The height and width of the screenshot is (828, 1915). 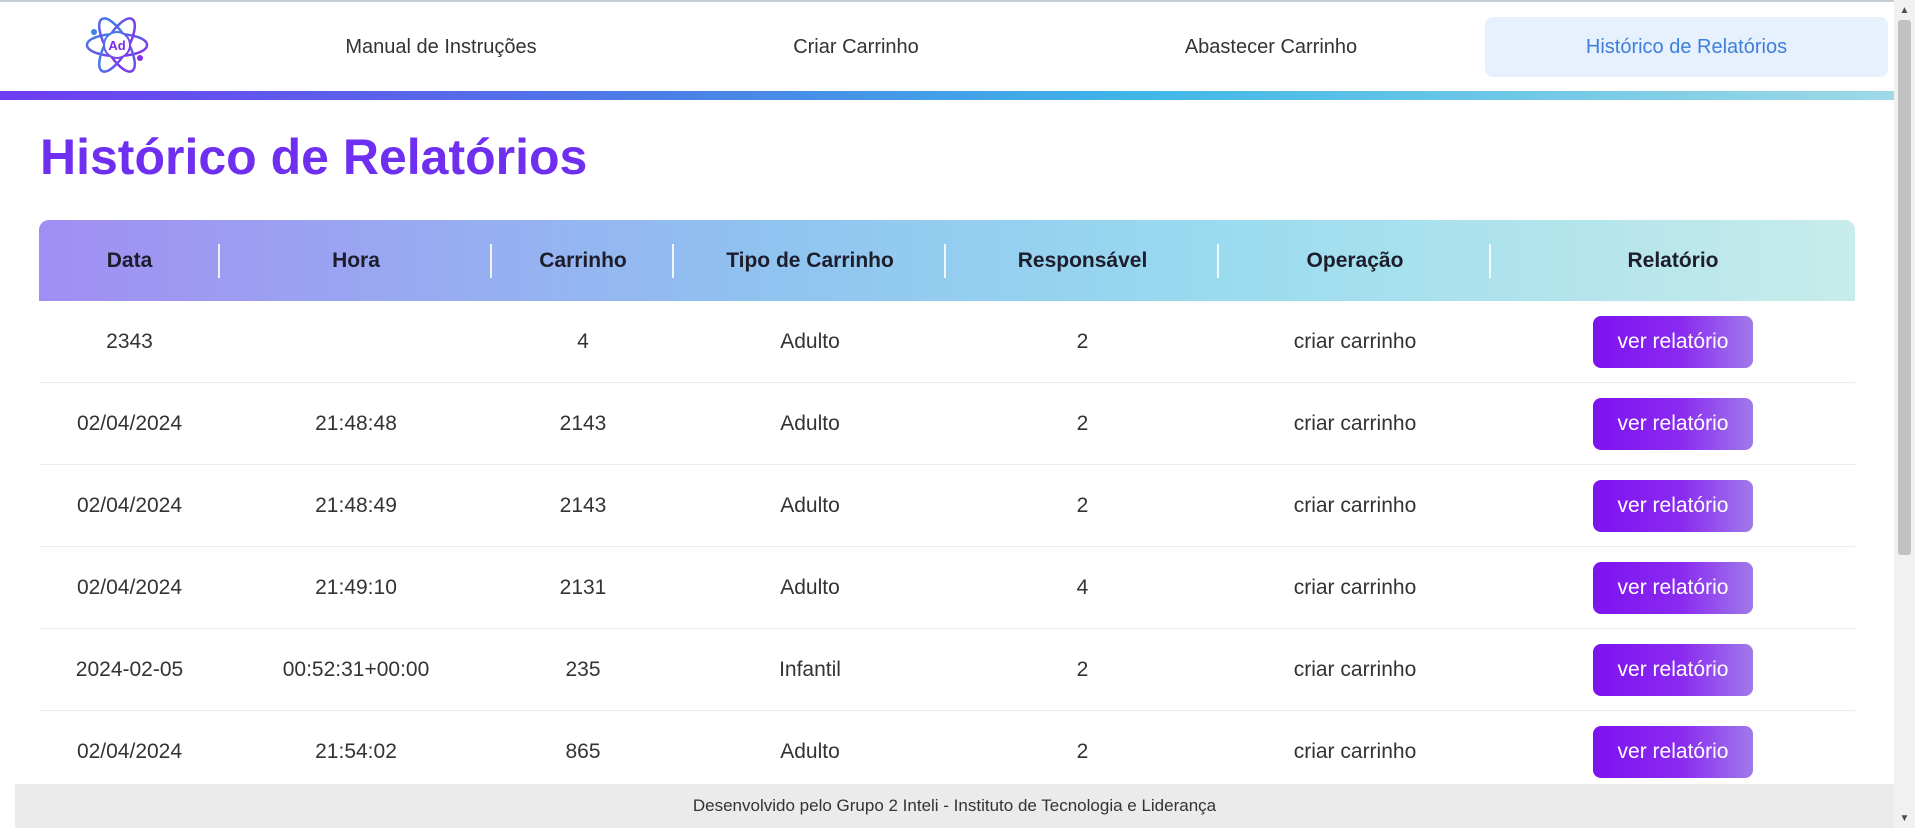 I want to click on cell-hora: 21:49:10, so click(x=356, y=587).